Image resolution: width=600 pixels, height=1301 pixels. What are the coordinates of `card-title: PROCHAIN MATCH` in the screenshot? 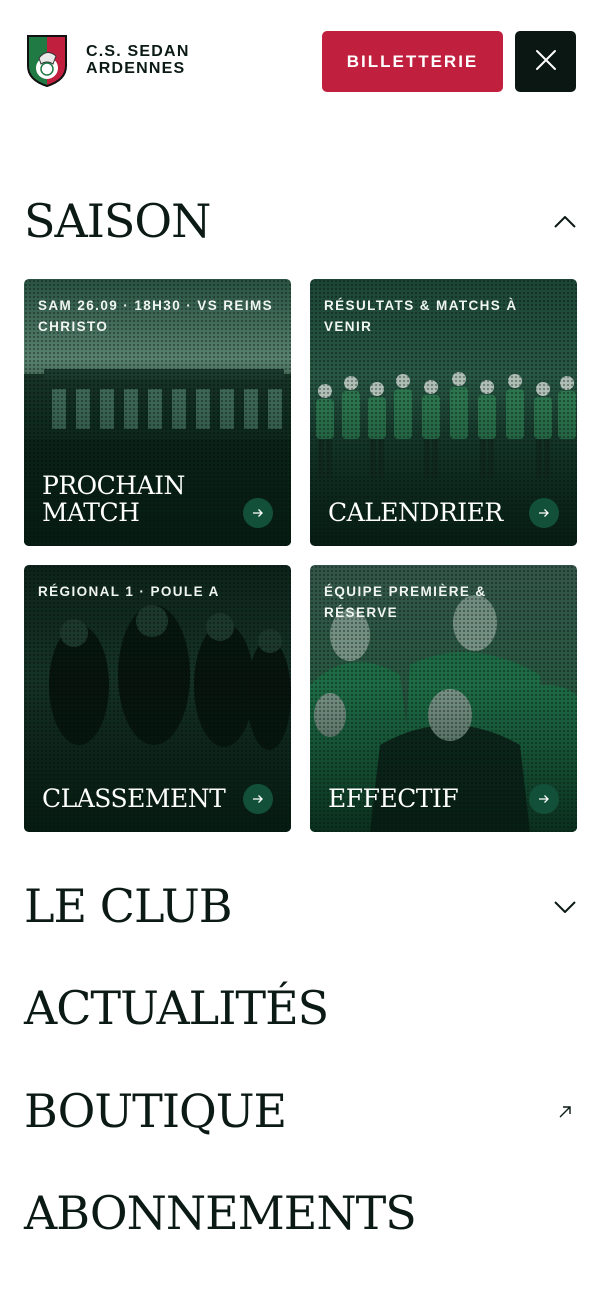 It's located at (113, 499).